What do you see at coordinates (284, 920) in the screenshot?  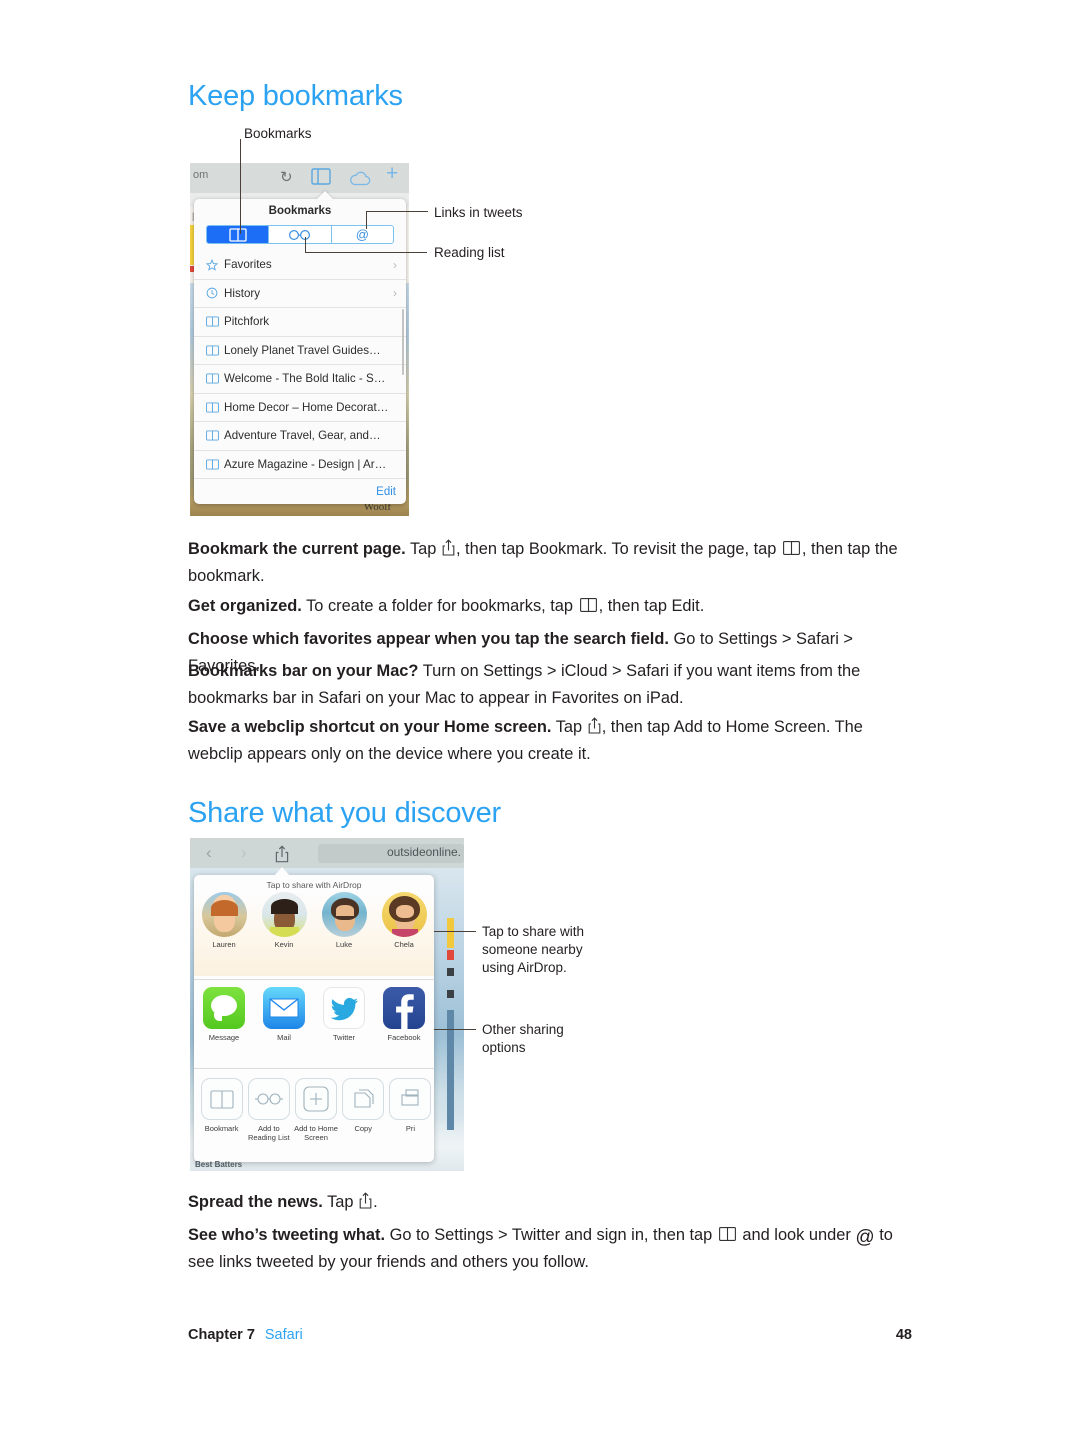 I see `airdrop-contact: Kevin` at bounding box center [284, 920].